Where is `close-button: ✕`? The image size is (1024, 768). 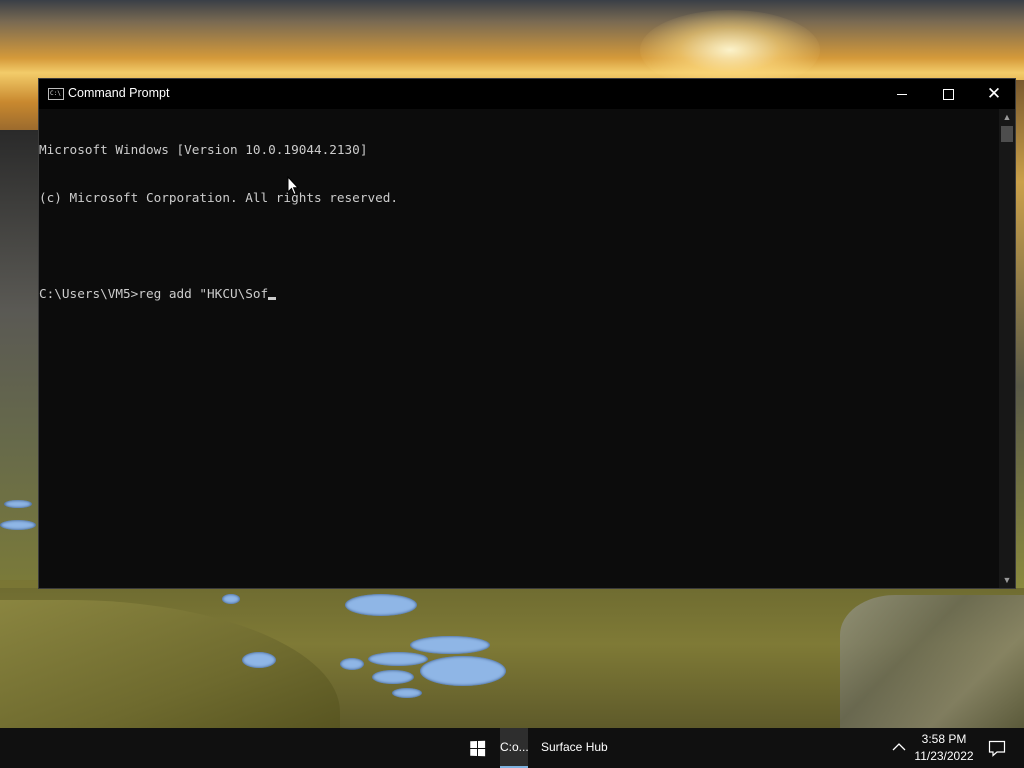 close-button: ✕ is located at coordinates (994, 94).